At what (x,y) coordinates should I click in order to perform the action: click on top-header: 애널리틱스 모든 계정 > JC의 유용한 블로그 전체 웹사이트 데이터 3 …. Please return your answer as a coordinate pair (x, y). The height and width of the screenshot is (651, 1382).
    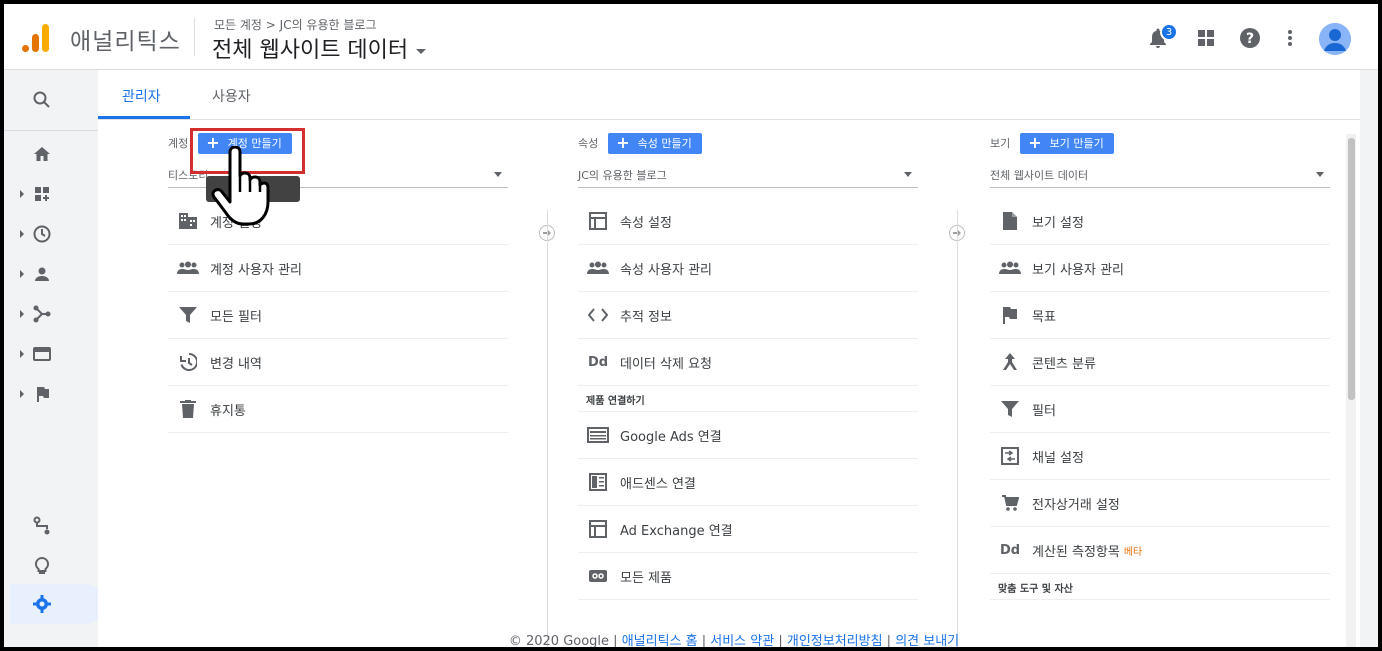
    Looking at the image, I should click on (691, 37).